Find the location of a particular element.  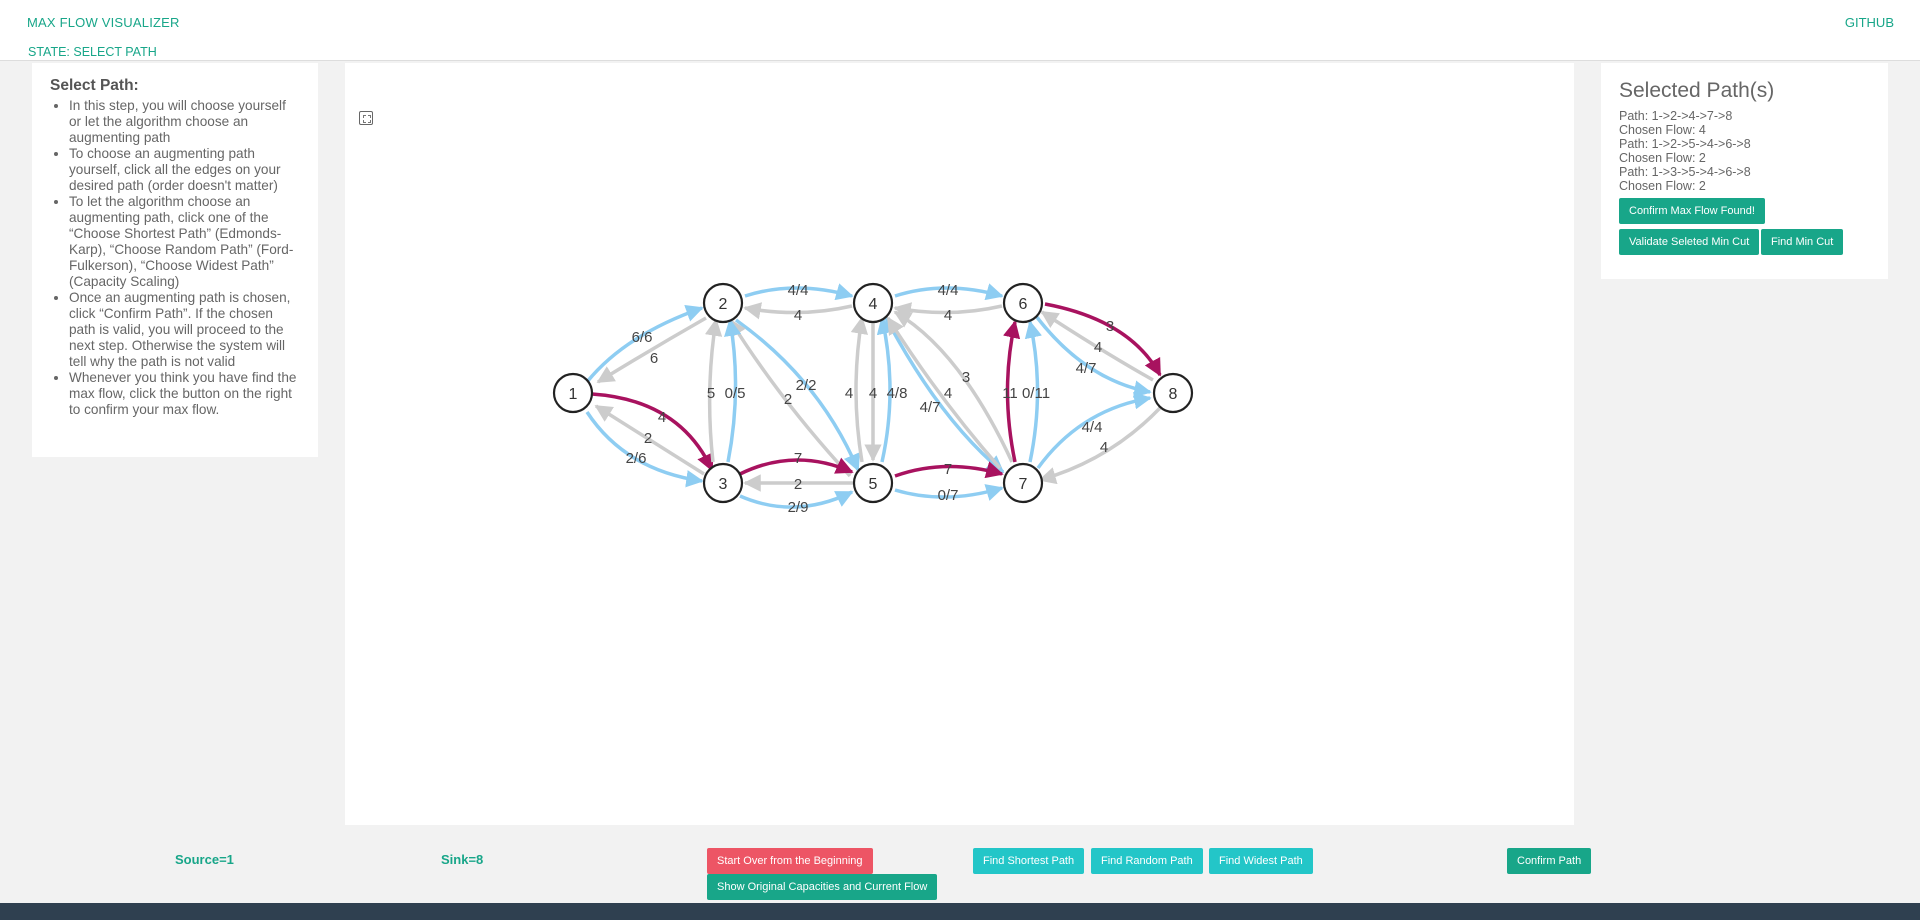

find-widest-path-button: Find Widest Path is located at coordinates (1261, 861).